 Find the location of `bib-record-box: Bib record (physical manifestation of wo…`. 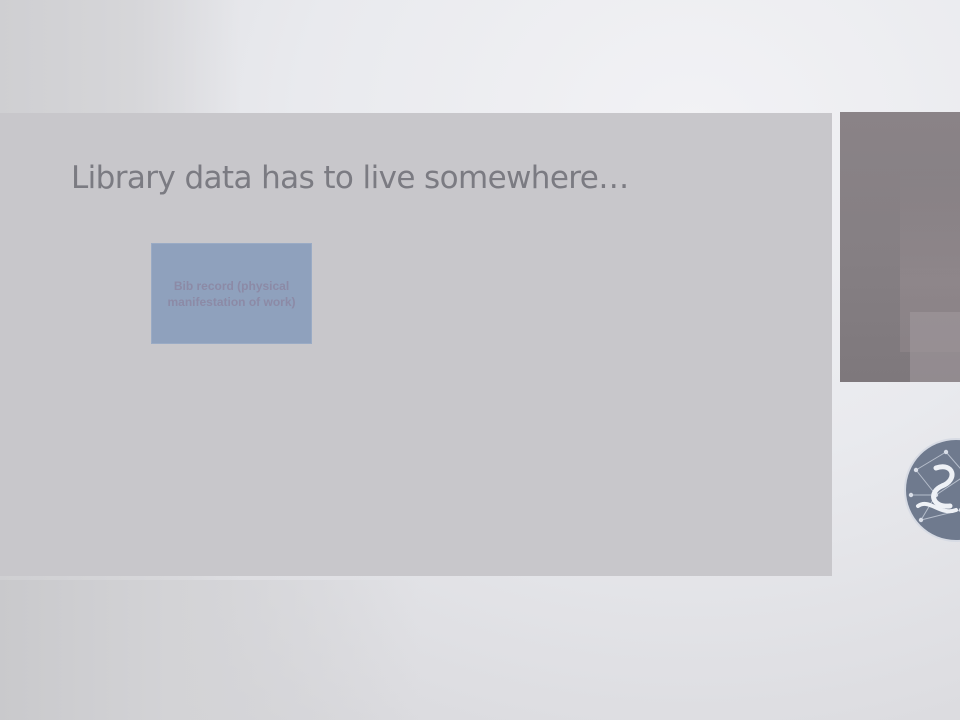

bib-record-box: Bib record (physical manifestation of wo… is located at coordinates (231, 293).